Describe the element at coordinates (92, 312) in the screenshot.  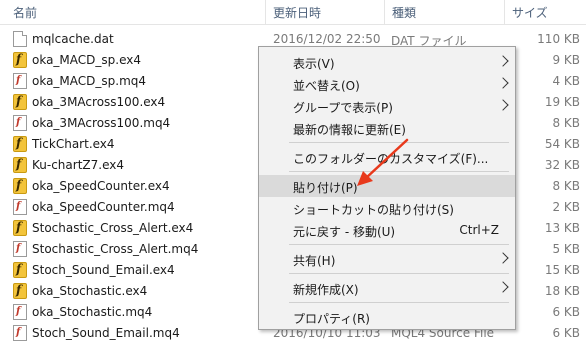
I see `file-name: oka_Stochastic.mq4` at that location.